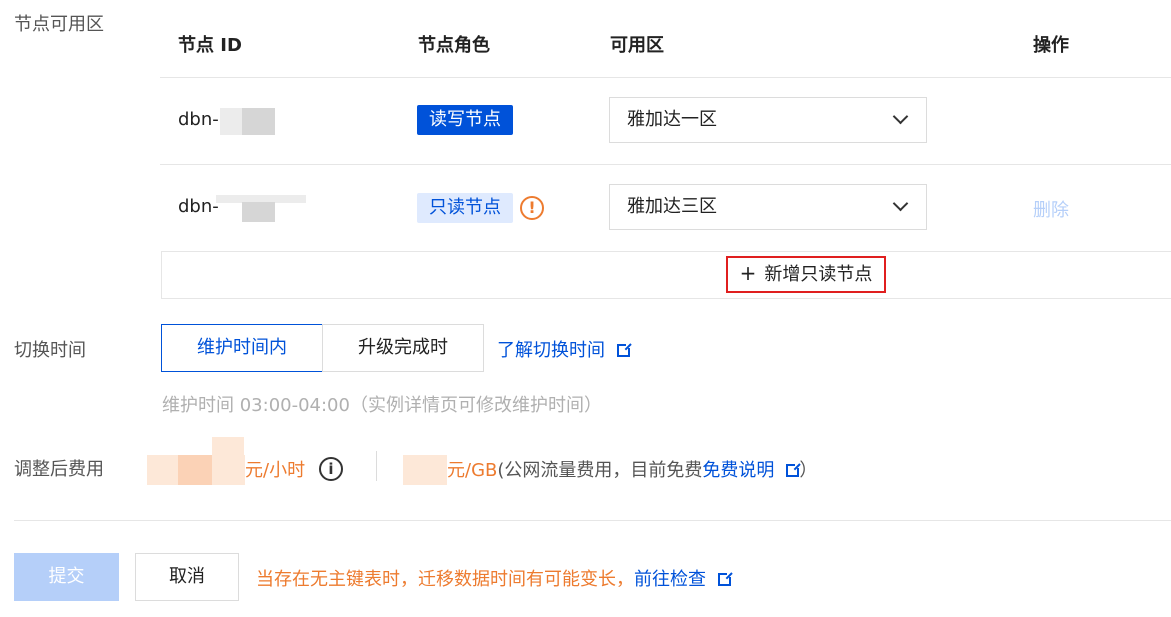 The image size is (1171, 617). What do you see at coordinates (666, 275) in the screenshot?
I see `add-node-row` at bounding box center [666, 275].